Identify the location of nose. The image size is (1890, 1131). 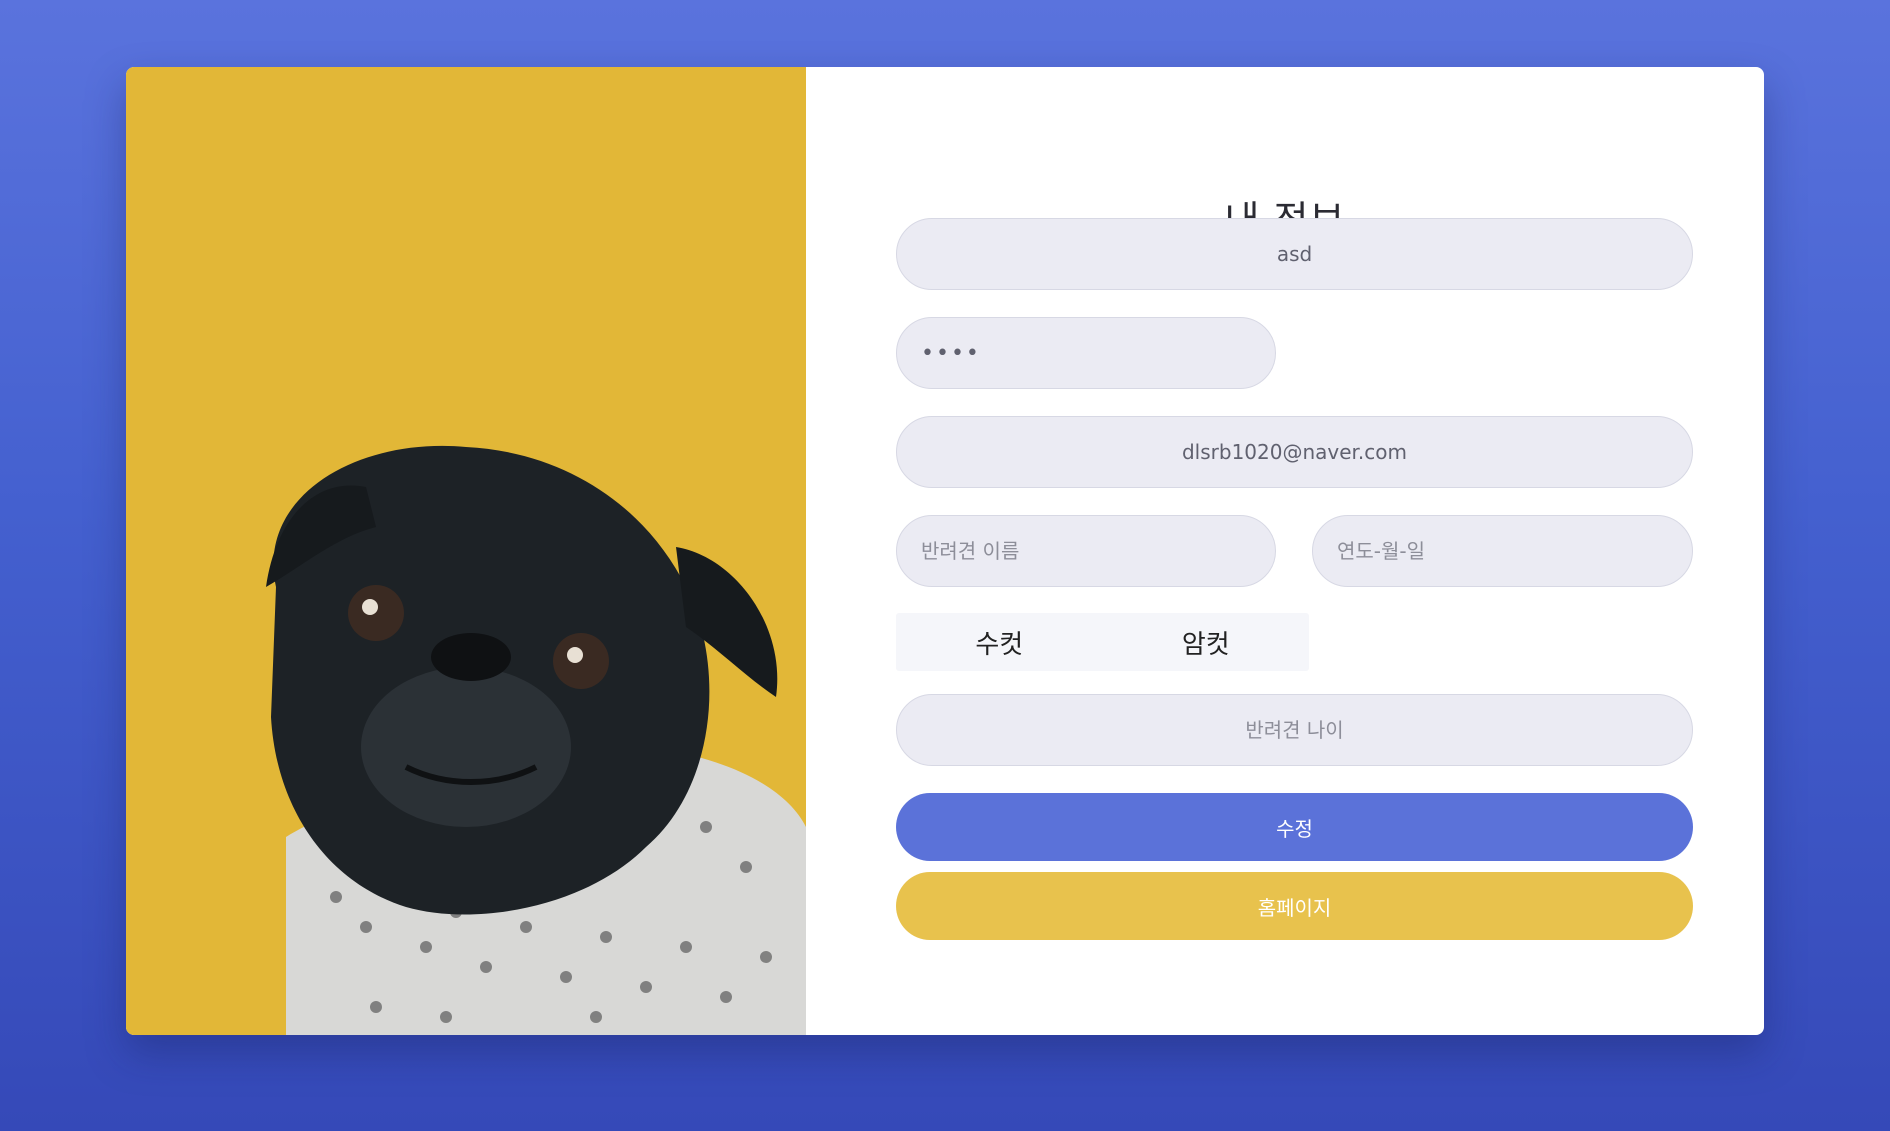
(471, 657).